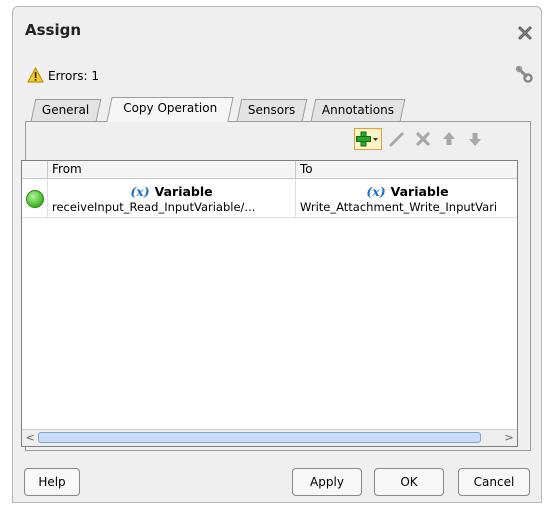  What do you see at coordinates (30, 438) in the screenshot?
I see `scroll-left-icon: <` at bounding box center [30, 438].